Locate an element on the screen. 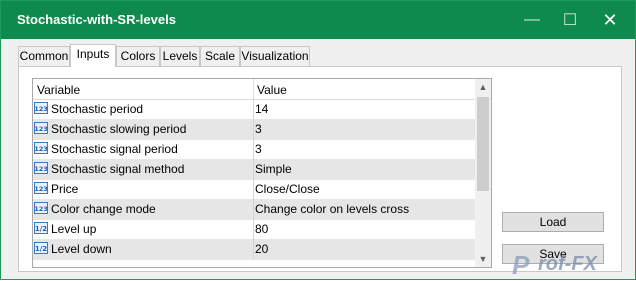 This screenshot has width=636, height=281. value-cell: 80 is located at coordinates (261, 229).